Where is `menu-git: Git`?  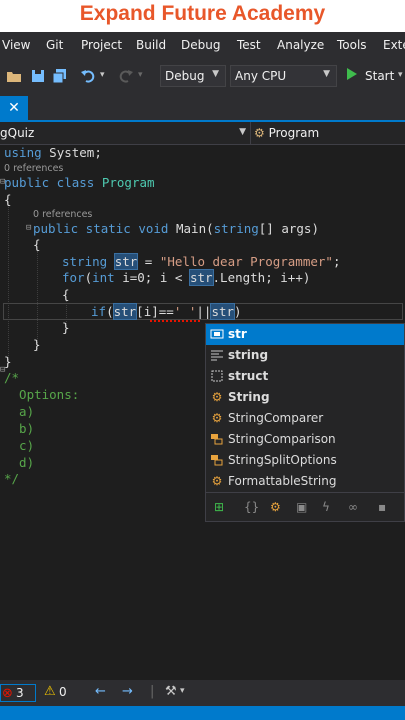
menu-git: Git is located at coordinates (54, 45).